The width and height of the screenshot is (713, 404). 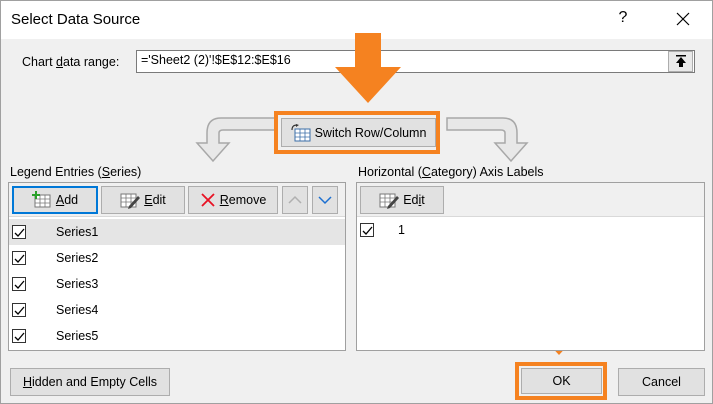 What do you see at coordinates (177, 336) in the screenshot?
I see `series-row-5: Series5` at bounding box center [177, 336].